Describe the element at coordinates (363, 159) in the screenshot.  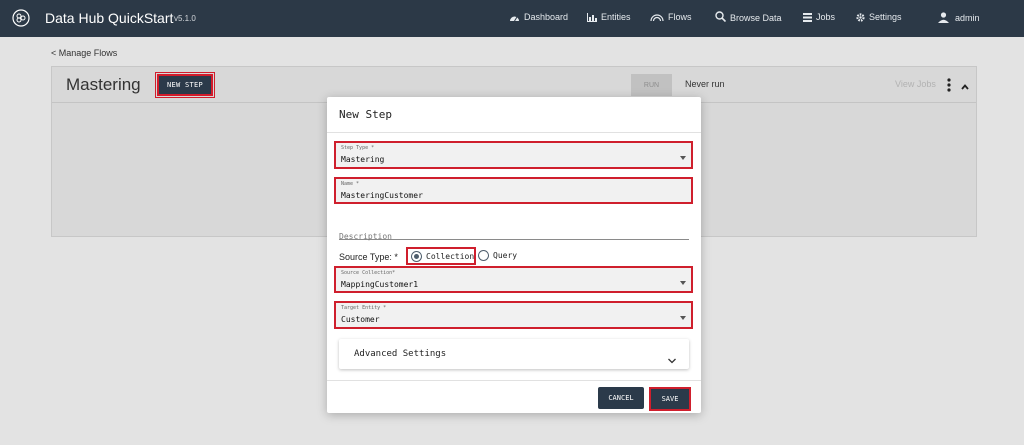
I see `step-type-value: Mastering` at that location.